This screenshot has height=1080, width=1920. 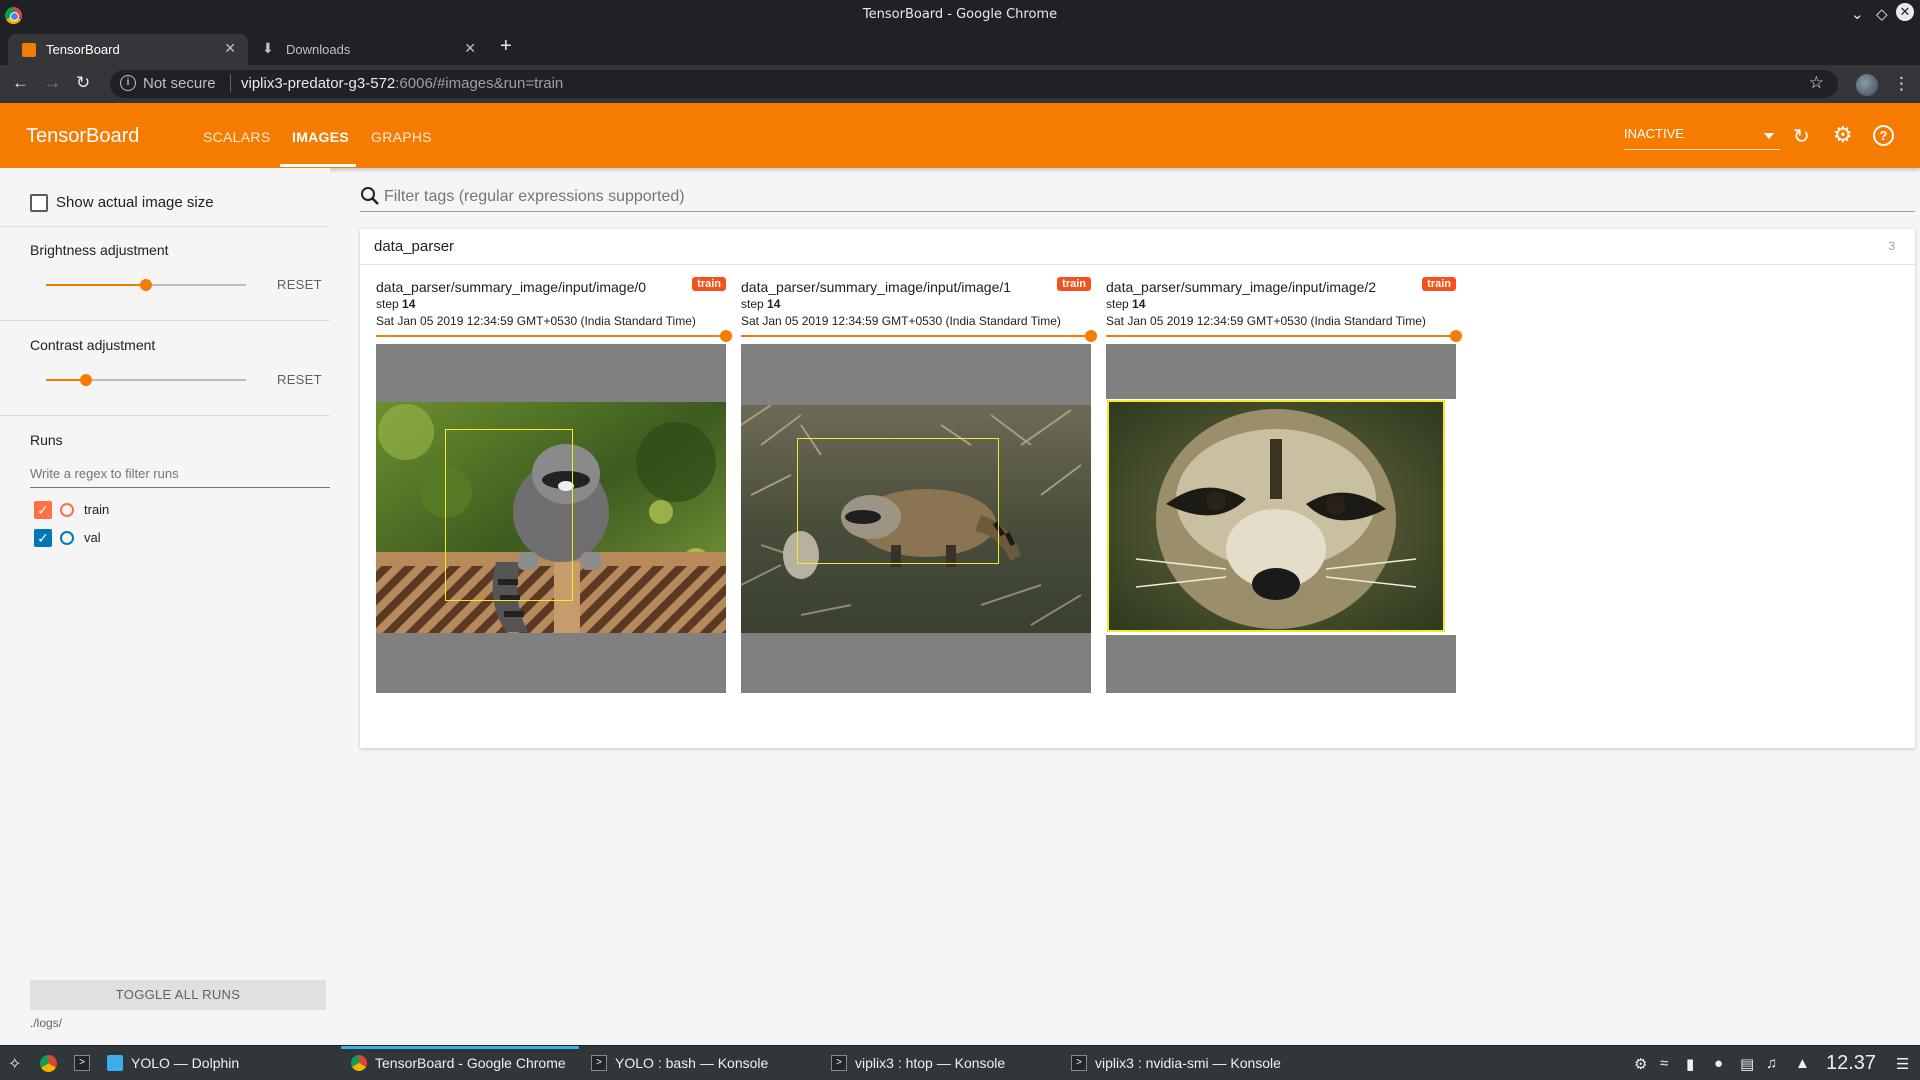 What do you see at coordinates (1905, 12) in the screenshot?
I see `close-window-icon: ✕` at bounding box center [1905, 12].